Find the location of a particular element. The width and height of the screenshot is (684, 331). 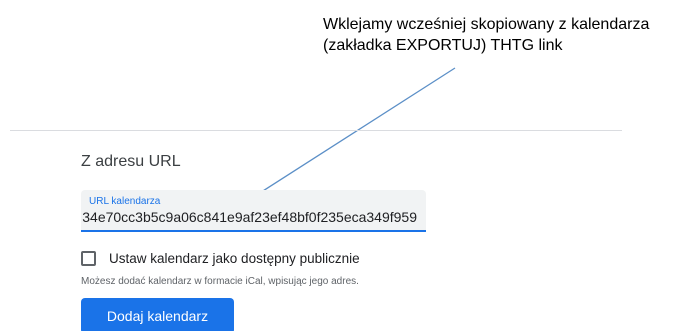

public-calendar-checkbox is located at coordinates (88, 258).